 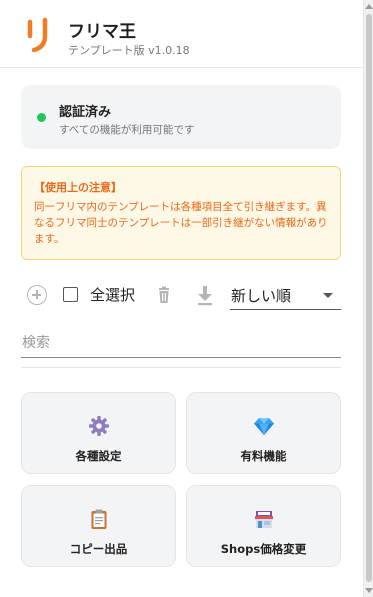 I want to click on sort-select: 新しい順, so click(x=285, y=295).